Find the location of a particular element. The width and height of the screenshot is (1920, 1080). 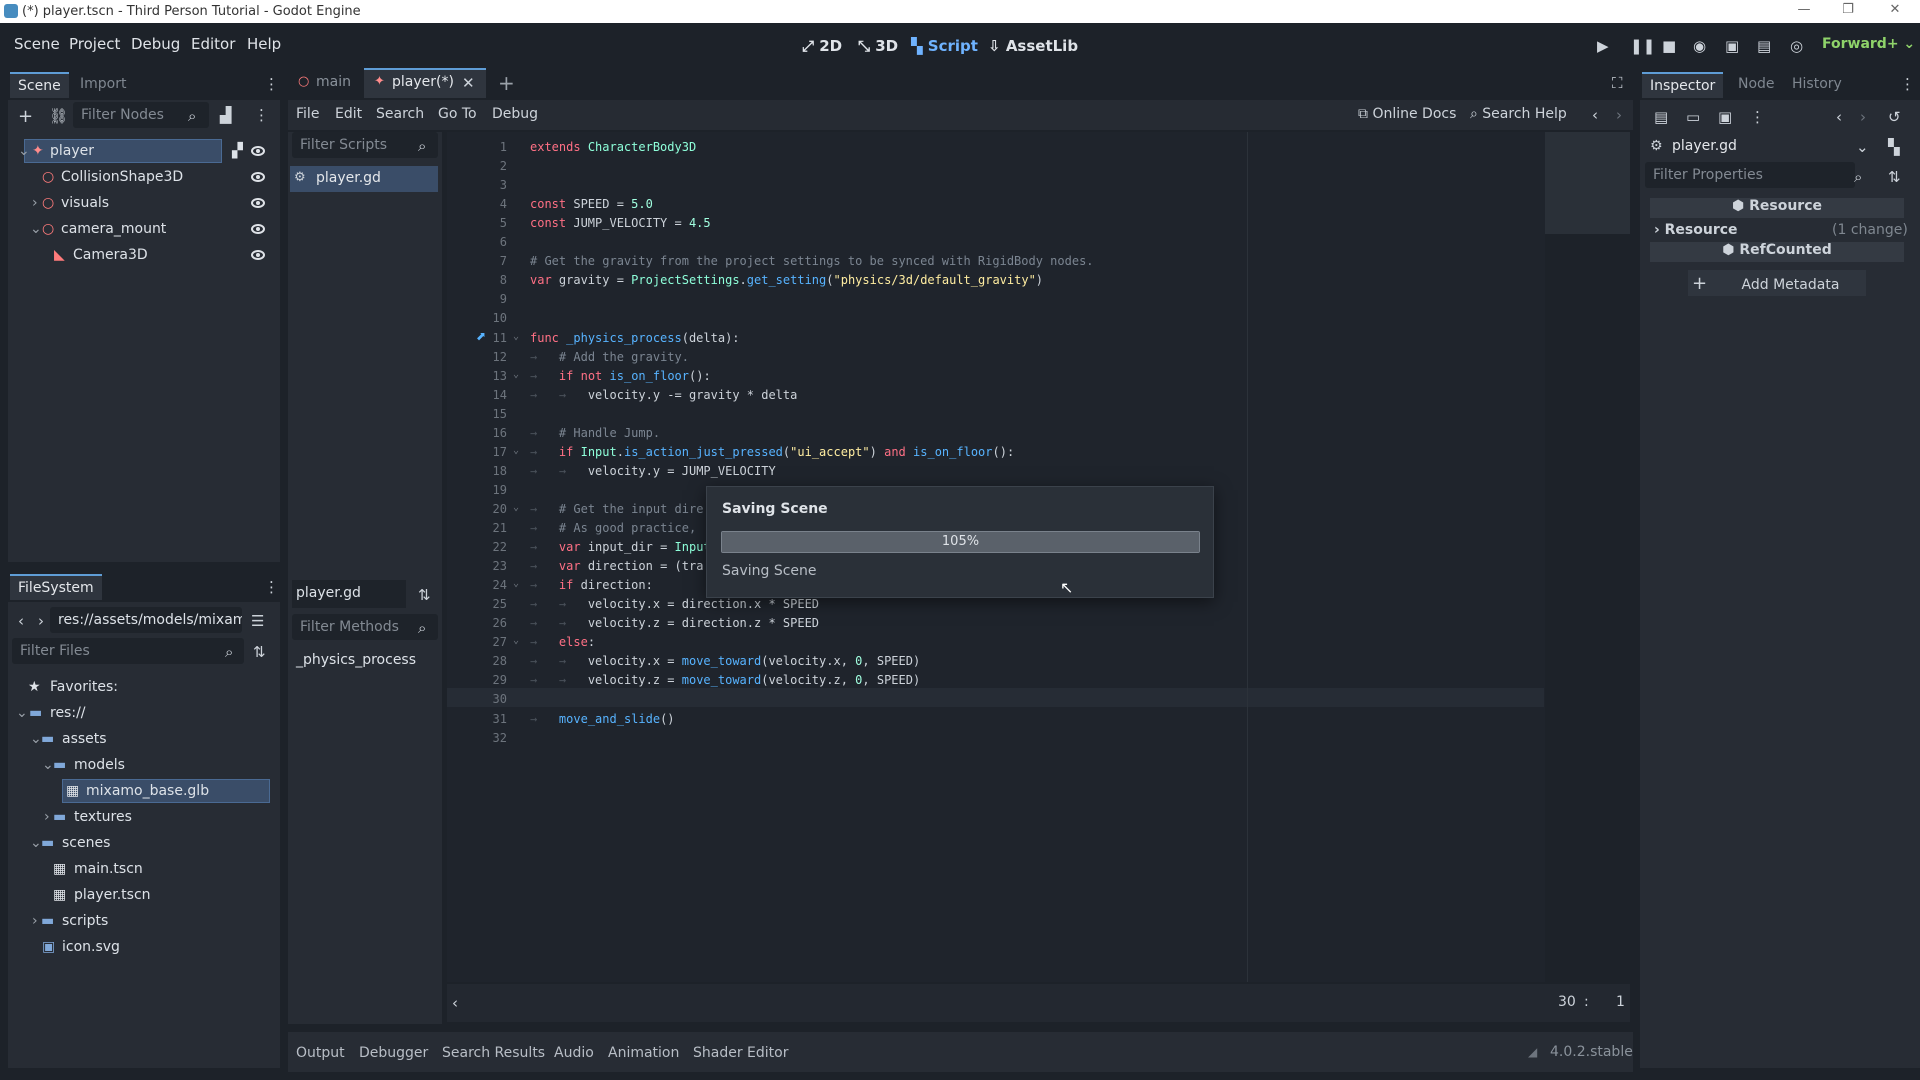

close-window-icon: ✕ is located at coordinates (1895, 11).